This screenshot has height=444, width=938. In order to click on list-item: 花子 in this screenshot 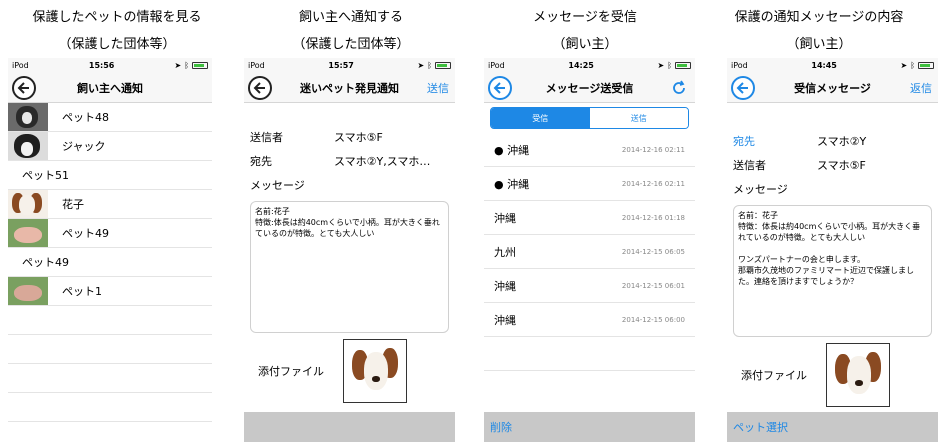, I will do `click(110, 204)`.